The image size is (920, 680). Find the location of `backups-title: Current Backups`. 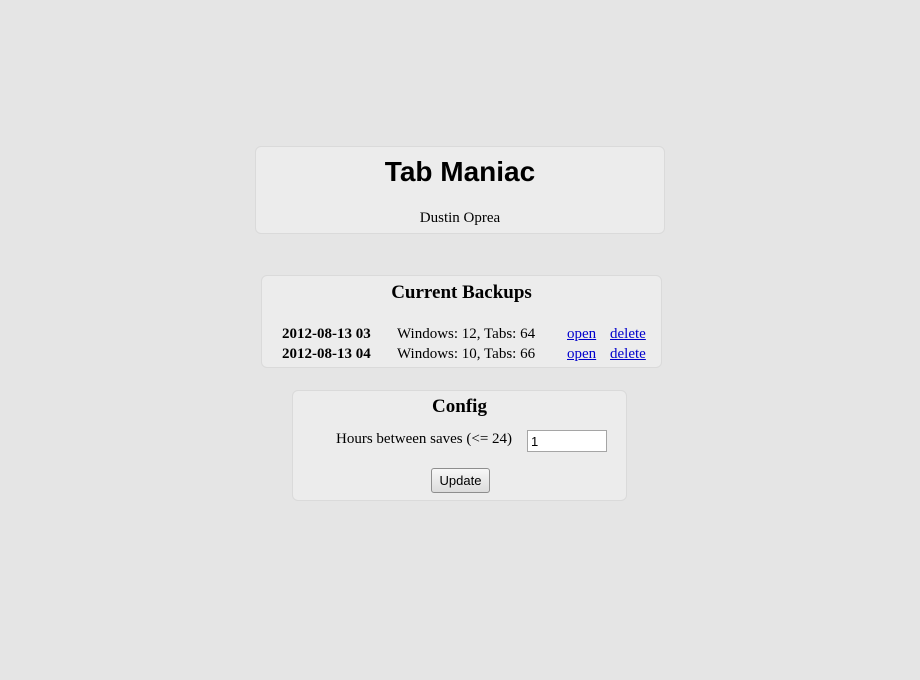

backups-title: Current Backups is located at coordinates (461, 292).